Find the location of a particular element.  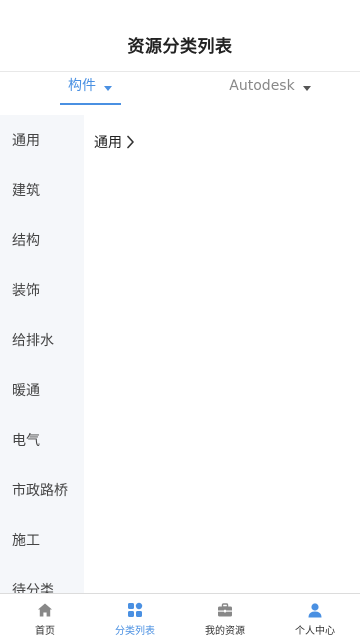

sidebar-item-hvac: 暖通 is located at coordinates (42, 390).